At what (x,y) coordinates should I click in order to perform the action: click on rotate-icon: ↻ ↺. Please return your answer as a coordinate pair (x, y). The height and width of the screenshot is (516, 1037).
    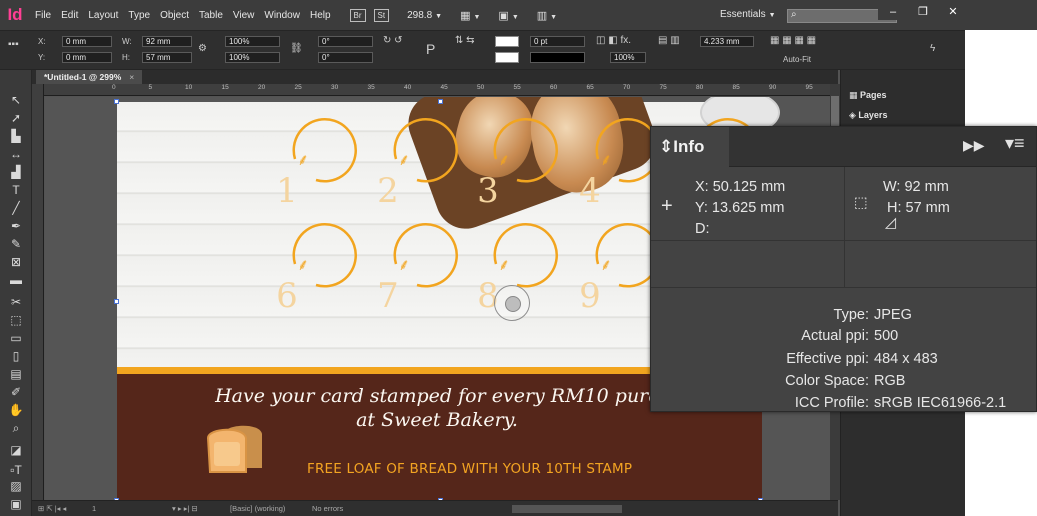
    Looking at the image, I should click on (393, 40).